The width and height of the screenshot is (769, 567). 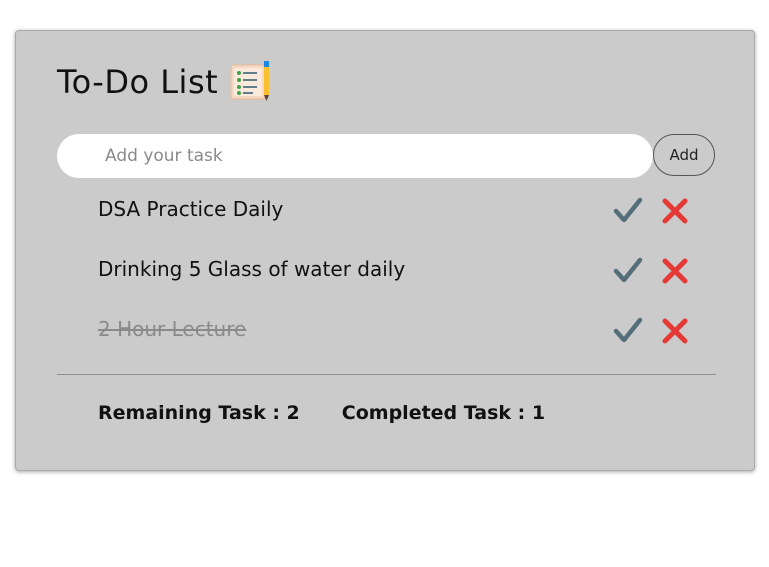 I want to click on task-text: DSA Practice Daily, so click(x=191, y=209).